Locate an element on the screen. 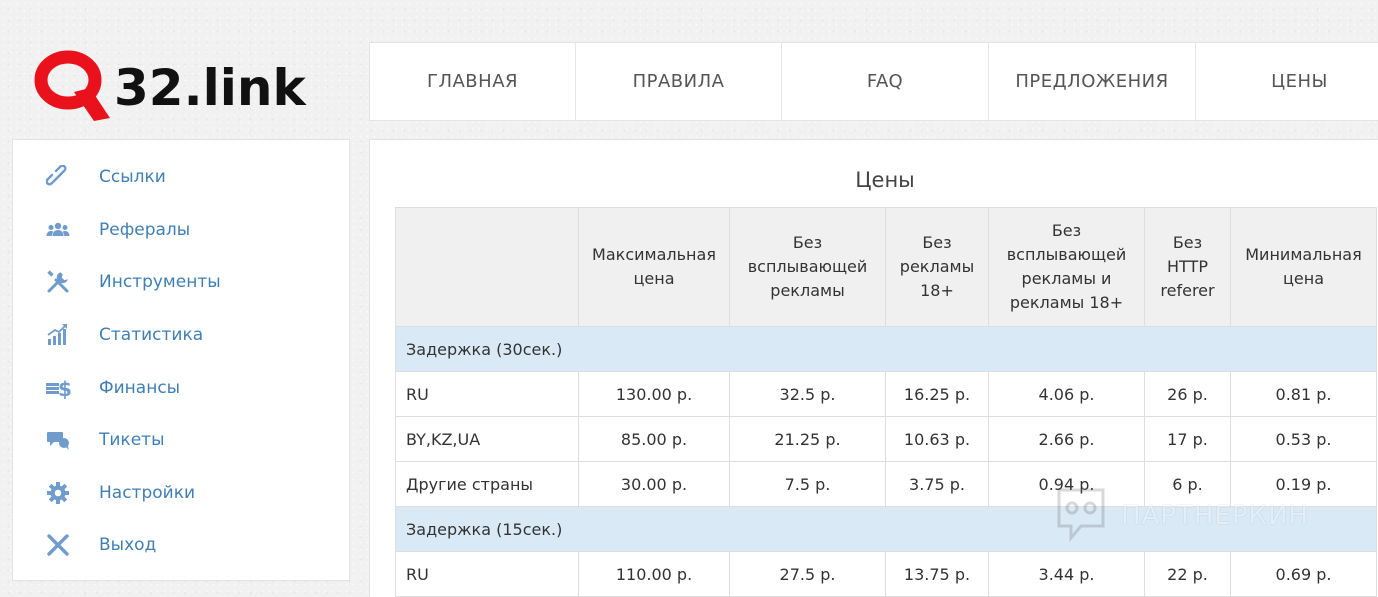 This screenshot has height=597, width=1378. sidebar-item-finance: $ Финансы is located at coordinates (181, 387).